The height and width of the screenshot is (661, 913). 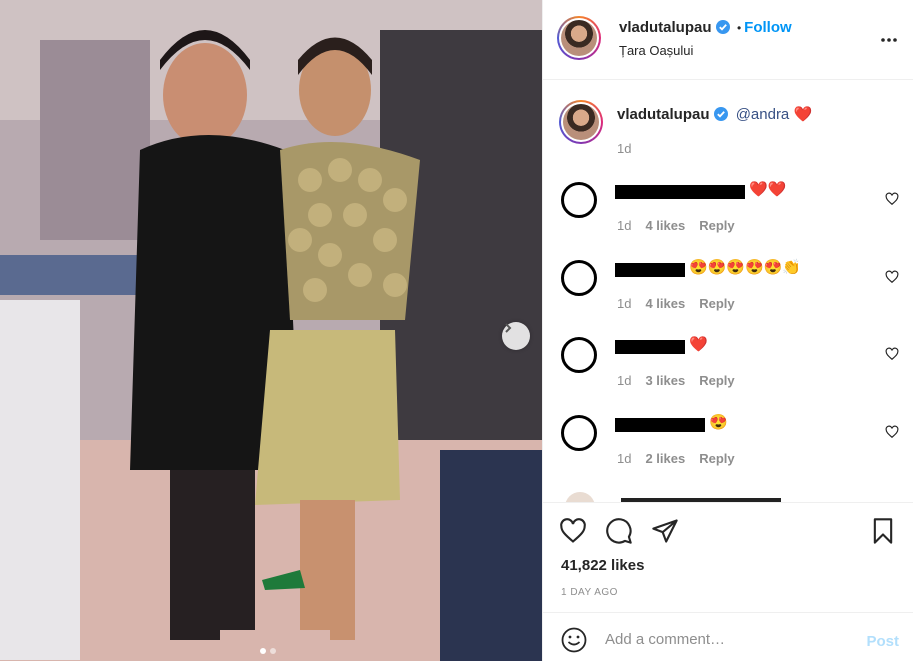 I want to click on comment-meta: 1d 2 likes Reply, so click(x=676, y=458).